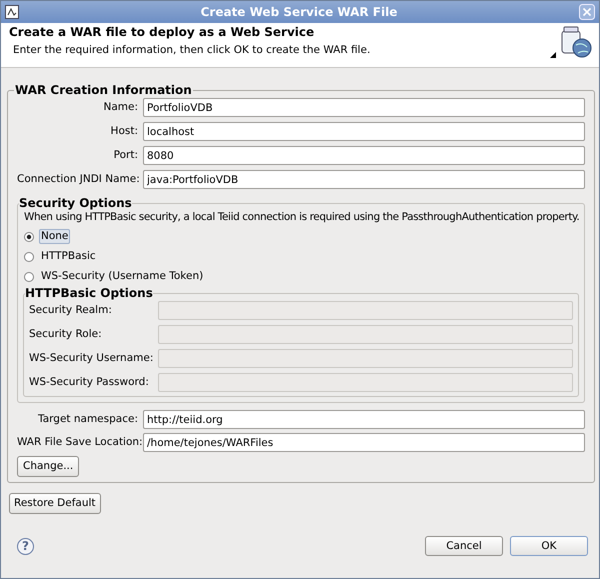  I want to click on window-title: Create Web Service WAR File, so click(299, 12).